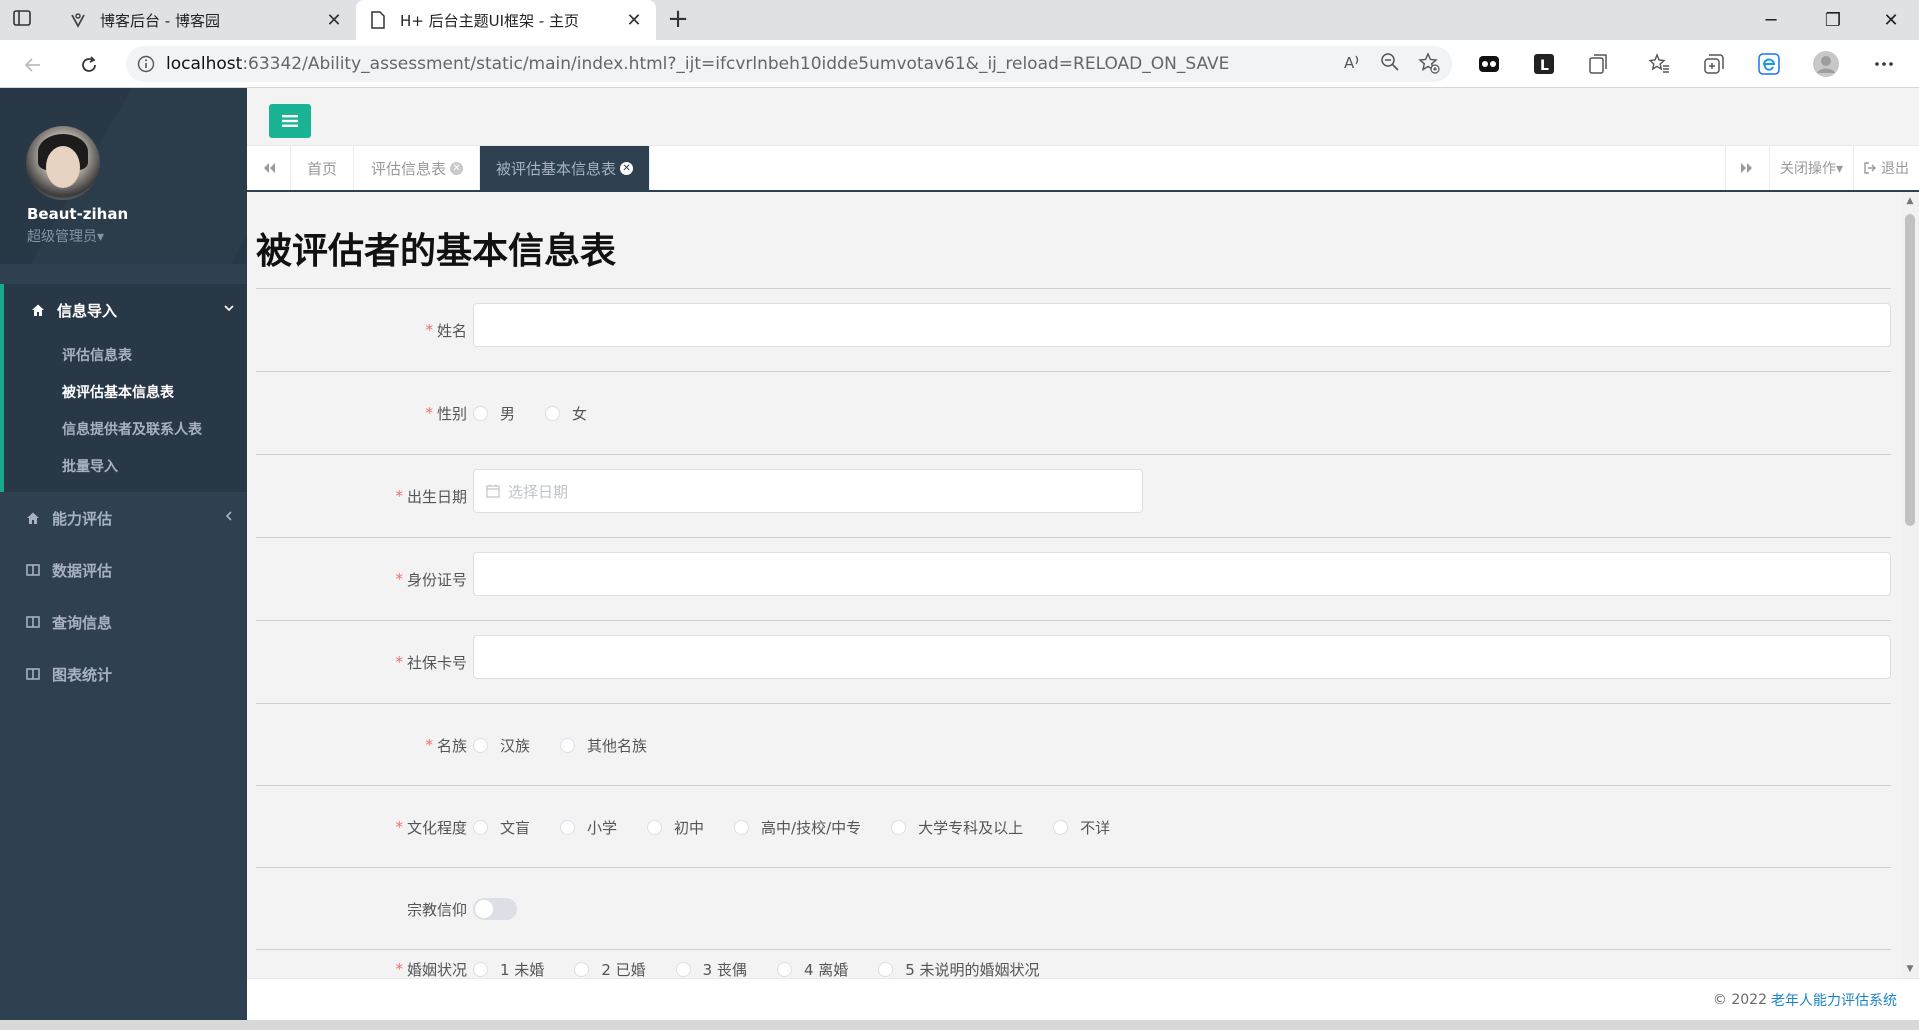 This screenshot has width=1919, height=1030. I want to click on profile-avatar-icon, so click(1826, 64).